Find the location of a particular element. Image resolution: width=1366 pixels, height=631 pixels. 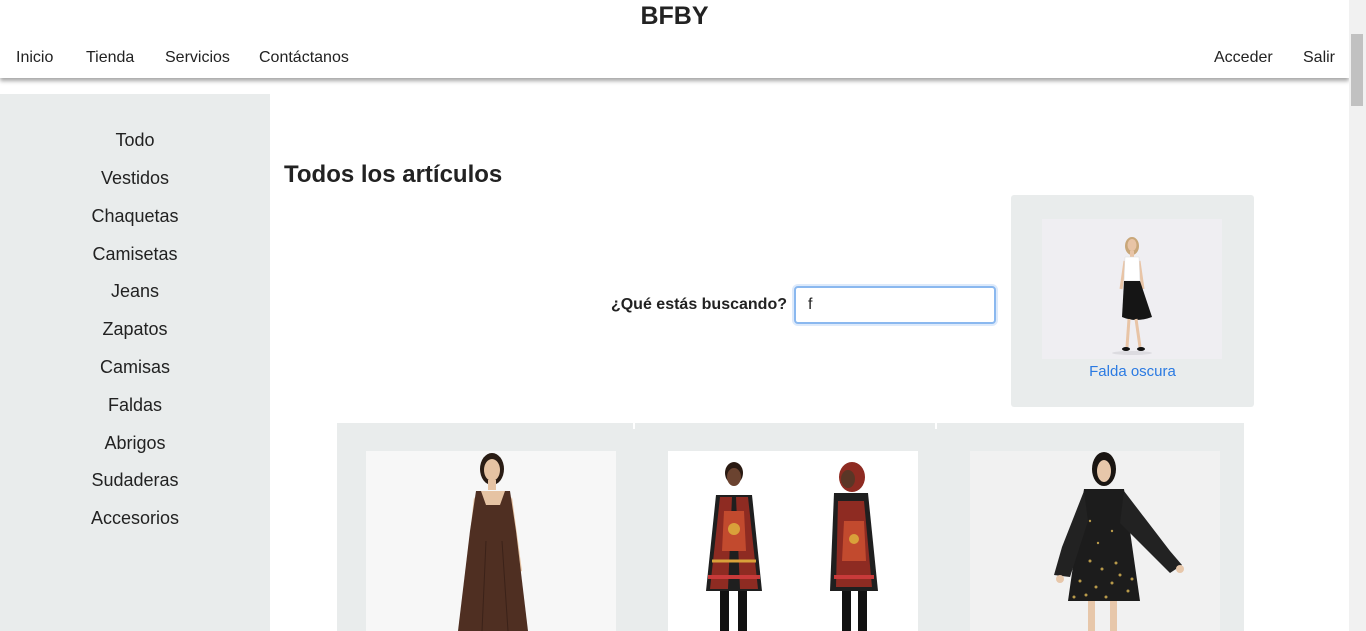

scrollbar-thumb is located at coordinates (1357, 70).